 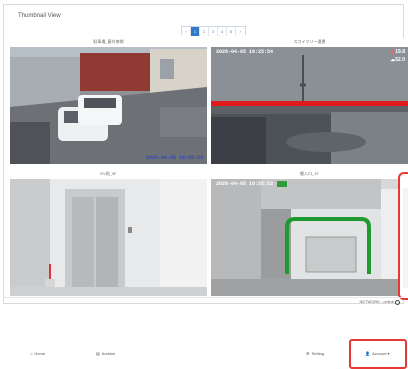 What do you see at coordinates (195, 31) in the screenshot?
I see `page-button-1: 1` at bounding box center [195, 31].